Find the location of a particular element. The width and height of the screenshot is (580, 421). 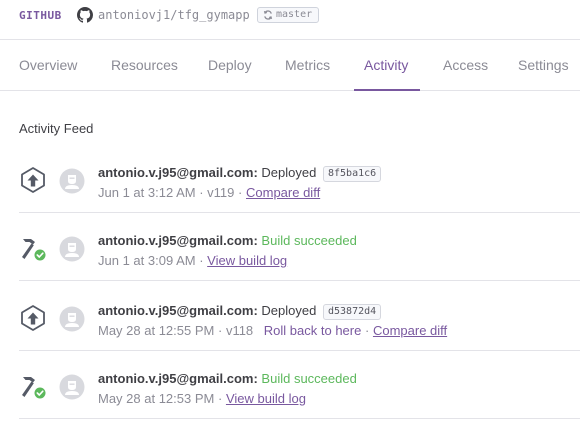

active-tab-indicator is located at coordinates (387, 90).